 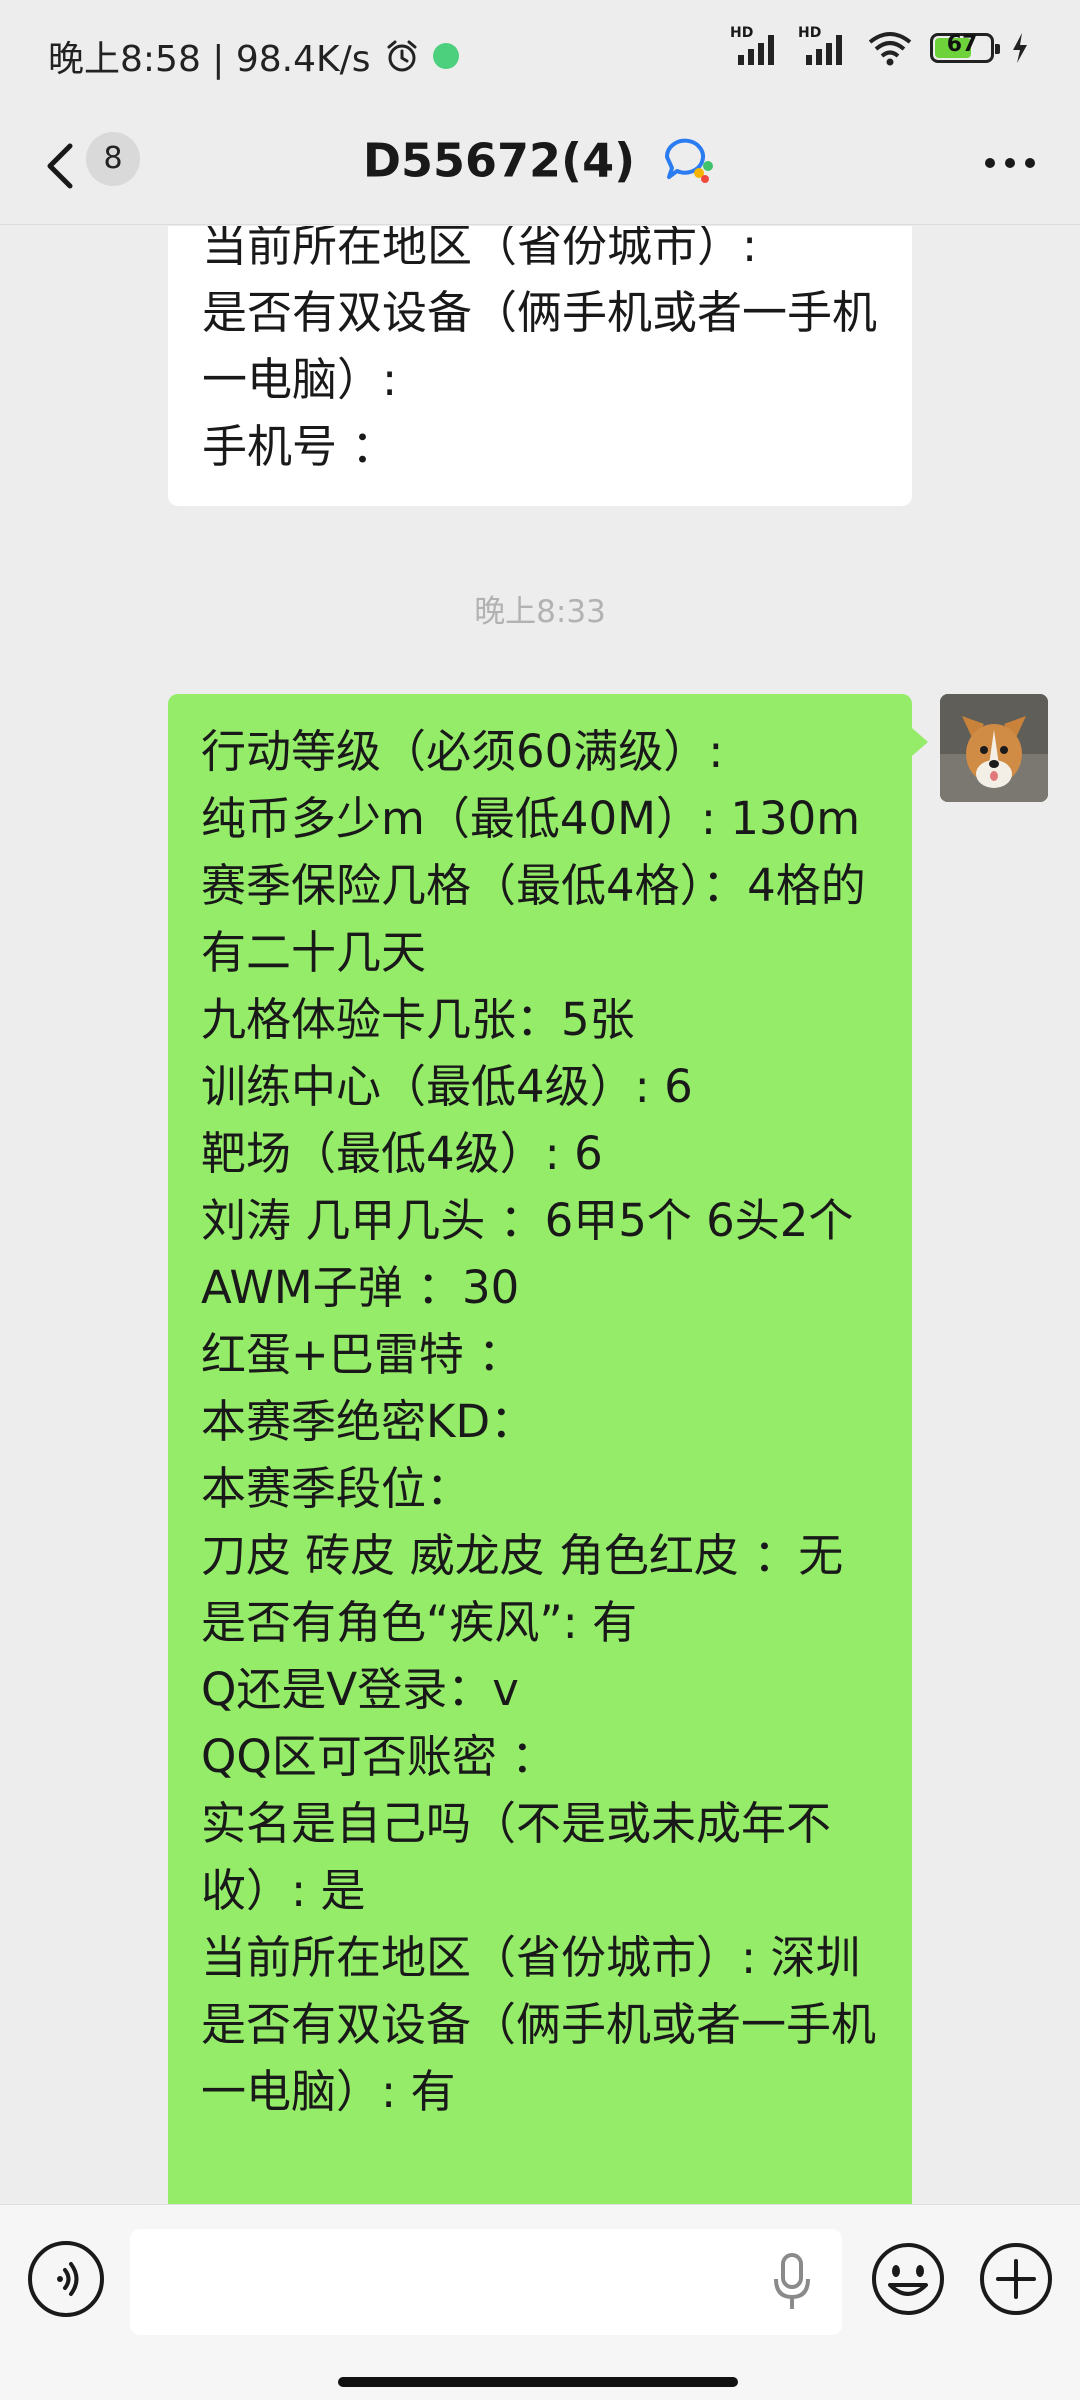 What do you see at coordinates (540, 349) in the screenshot?
I see `received-message-text: 当前所在地区（省份城市）: 是否有双设备（俩手机或者一手机一电脑）: 手机号 ：` at bounding box center [540, 349].